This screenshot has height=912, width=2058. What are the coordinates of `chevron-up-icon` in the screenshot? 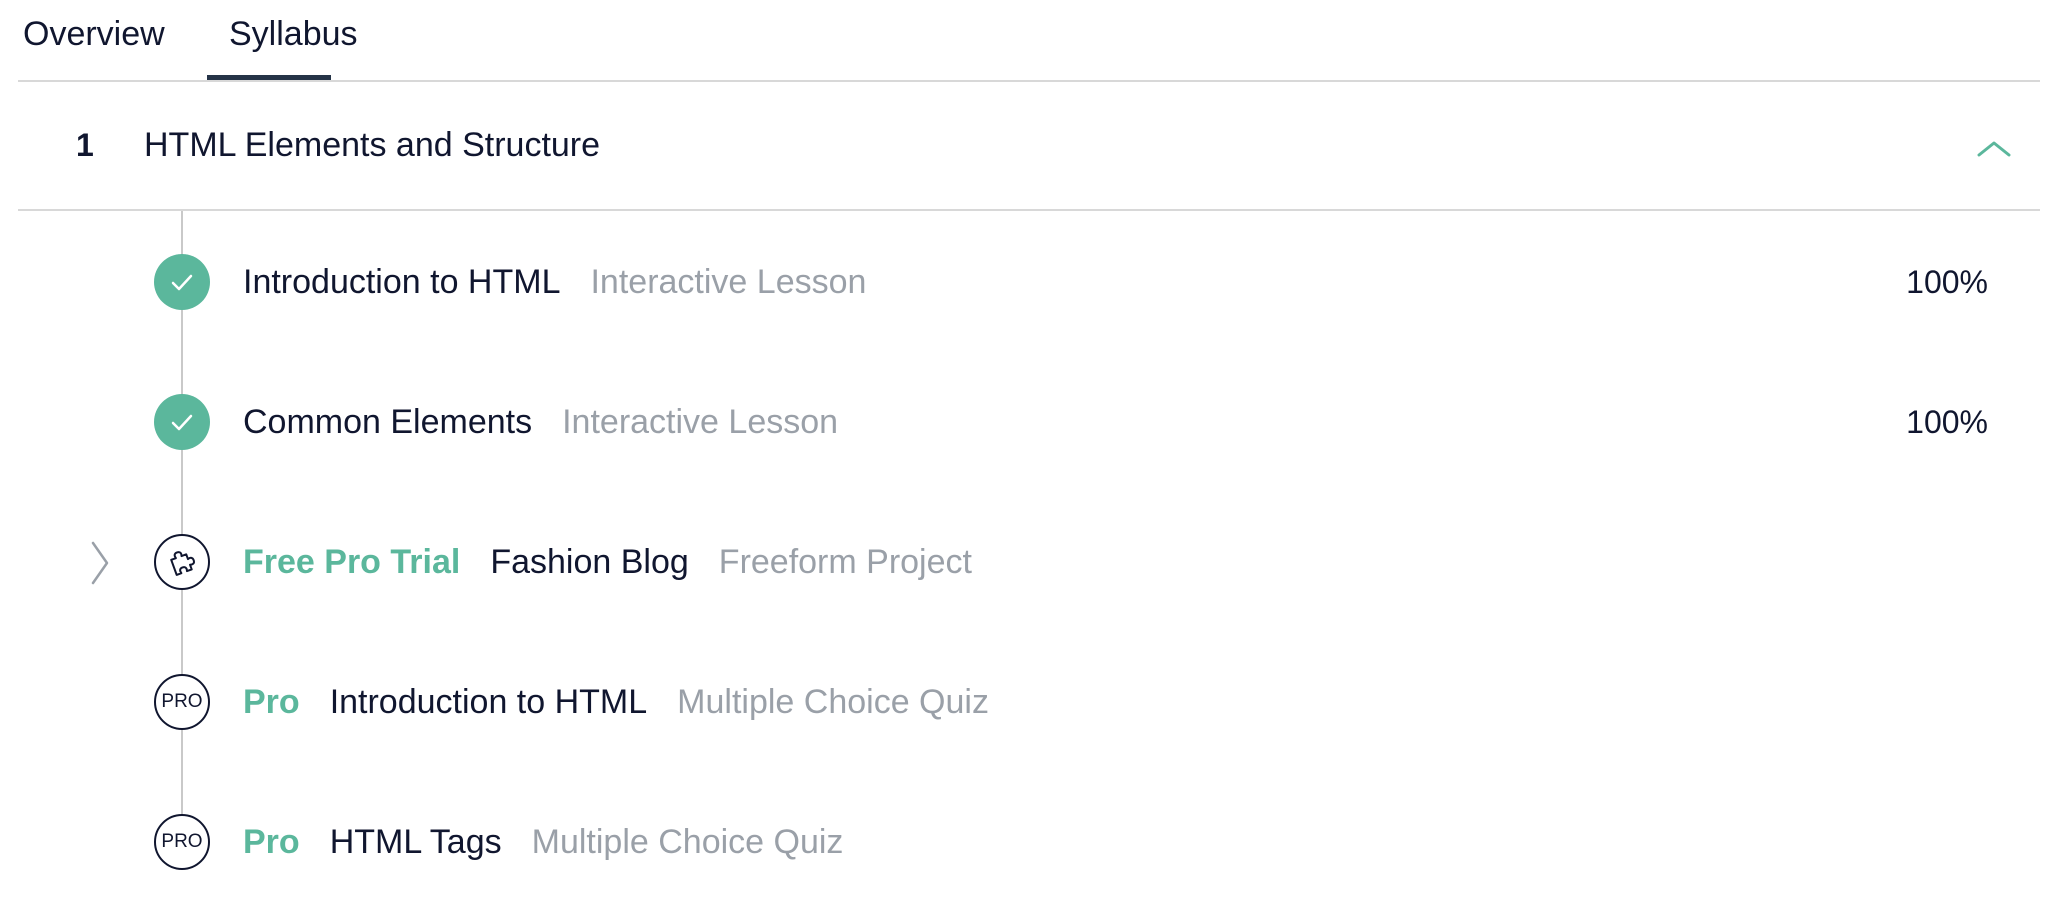 It's located at (1994, 148).